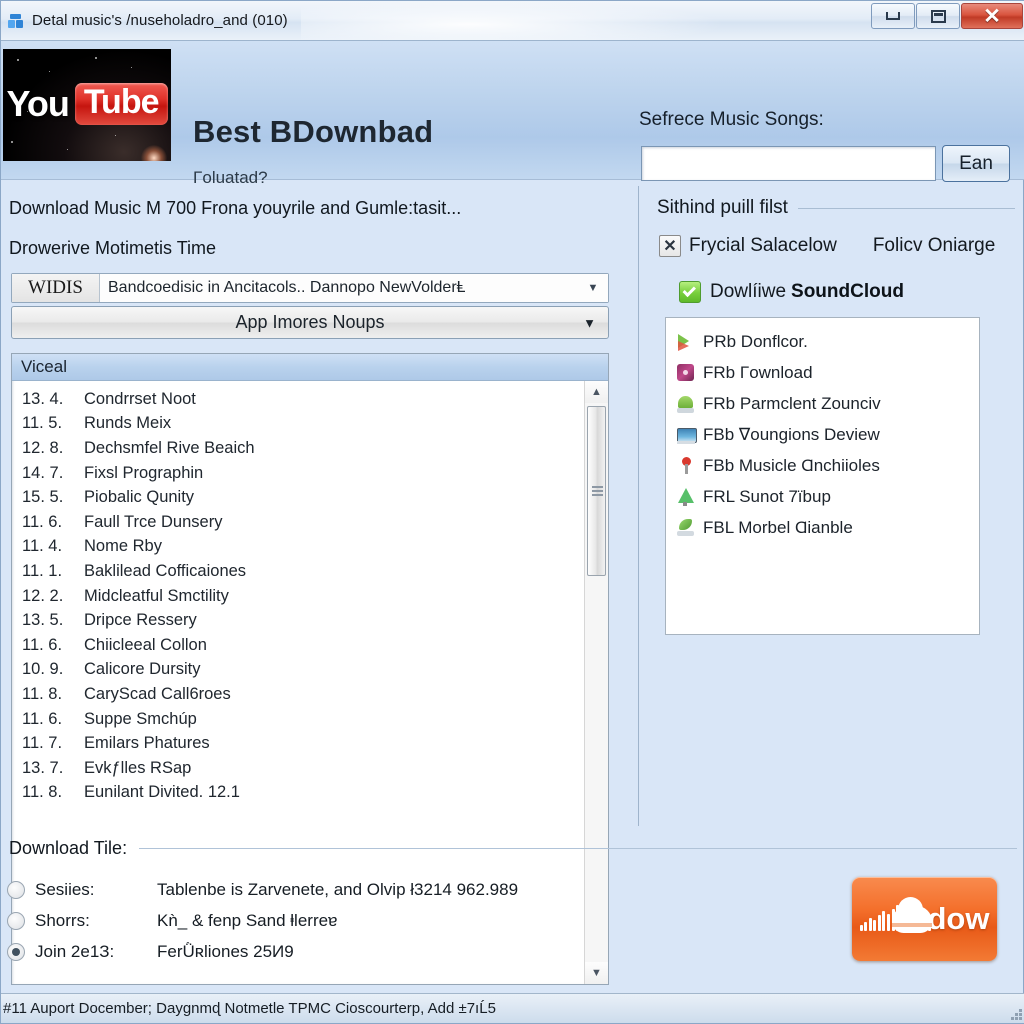  Describe the element at coordinates (748, 291) in the screenshot. I see `soundcloud-checkbox-label: Dowlíiwe` at that location.